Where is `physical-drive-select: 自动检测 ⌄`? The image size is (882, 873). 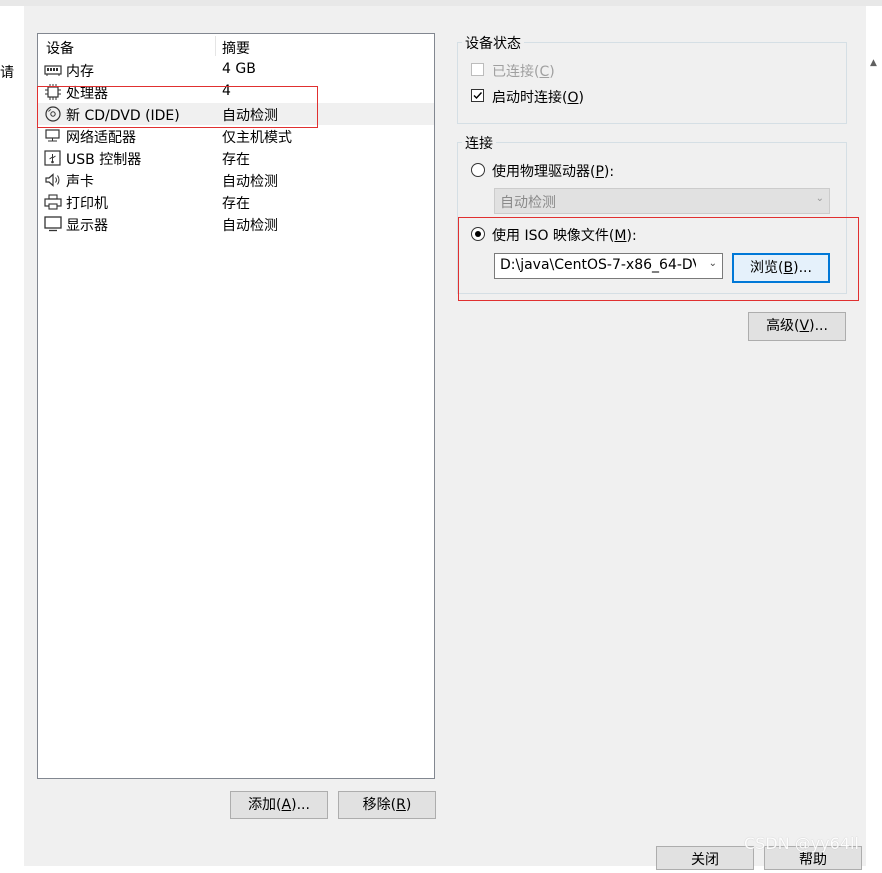 physical-drive-select: 自动检测 ⌄ is located at coordinates (662, 201).